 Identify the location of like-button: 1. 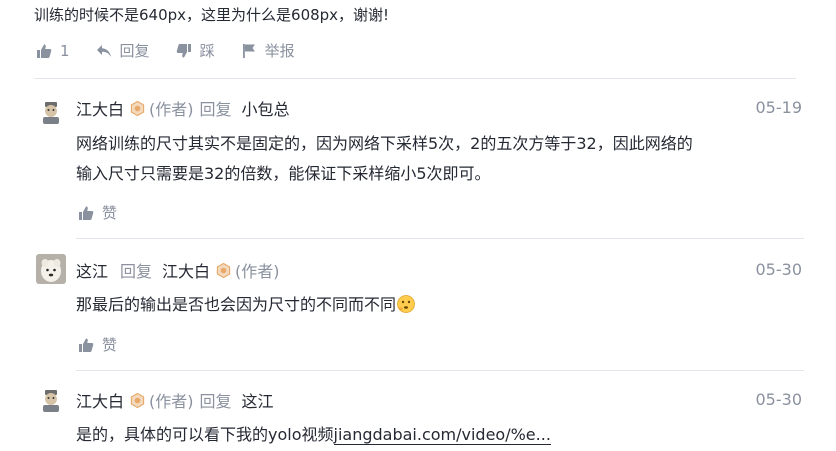
(53, 51).